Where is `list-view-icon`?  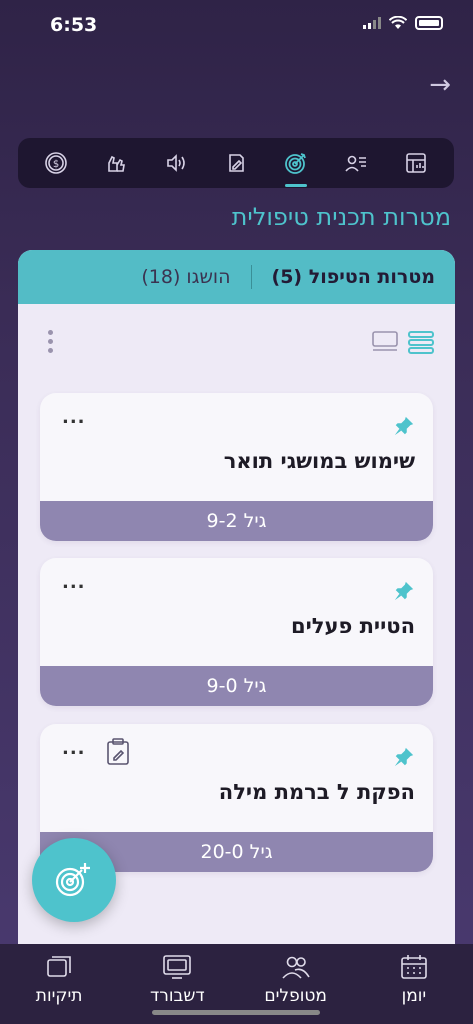
list-view-icon is located at coordinates (421, 342).